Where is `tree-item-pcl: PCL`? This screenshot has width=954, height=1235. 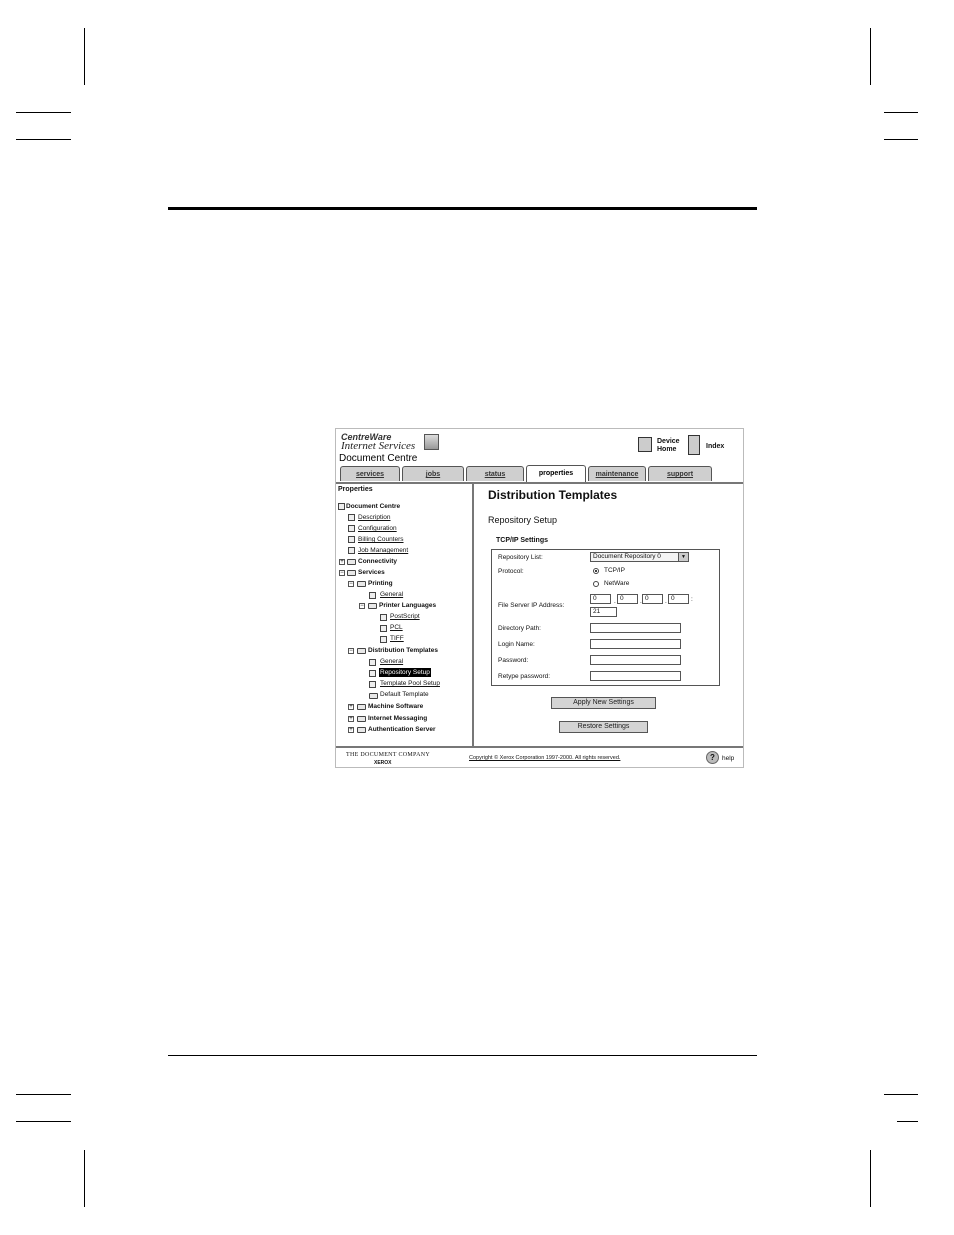
tree-item-pcl: PCL is located at coordinates (396, 627).